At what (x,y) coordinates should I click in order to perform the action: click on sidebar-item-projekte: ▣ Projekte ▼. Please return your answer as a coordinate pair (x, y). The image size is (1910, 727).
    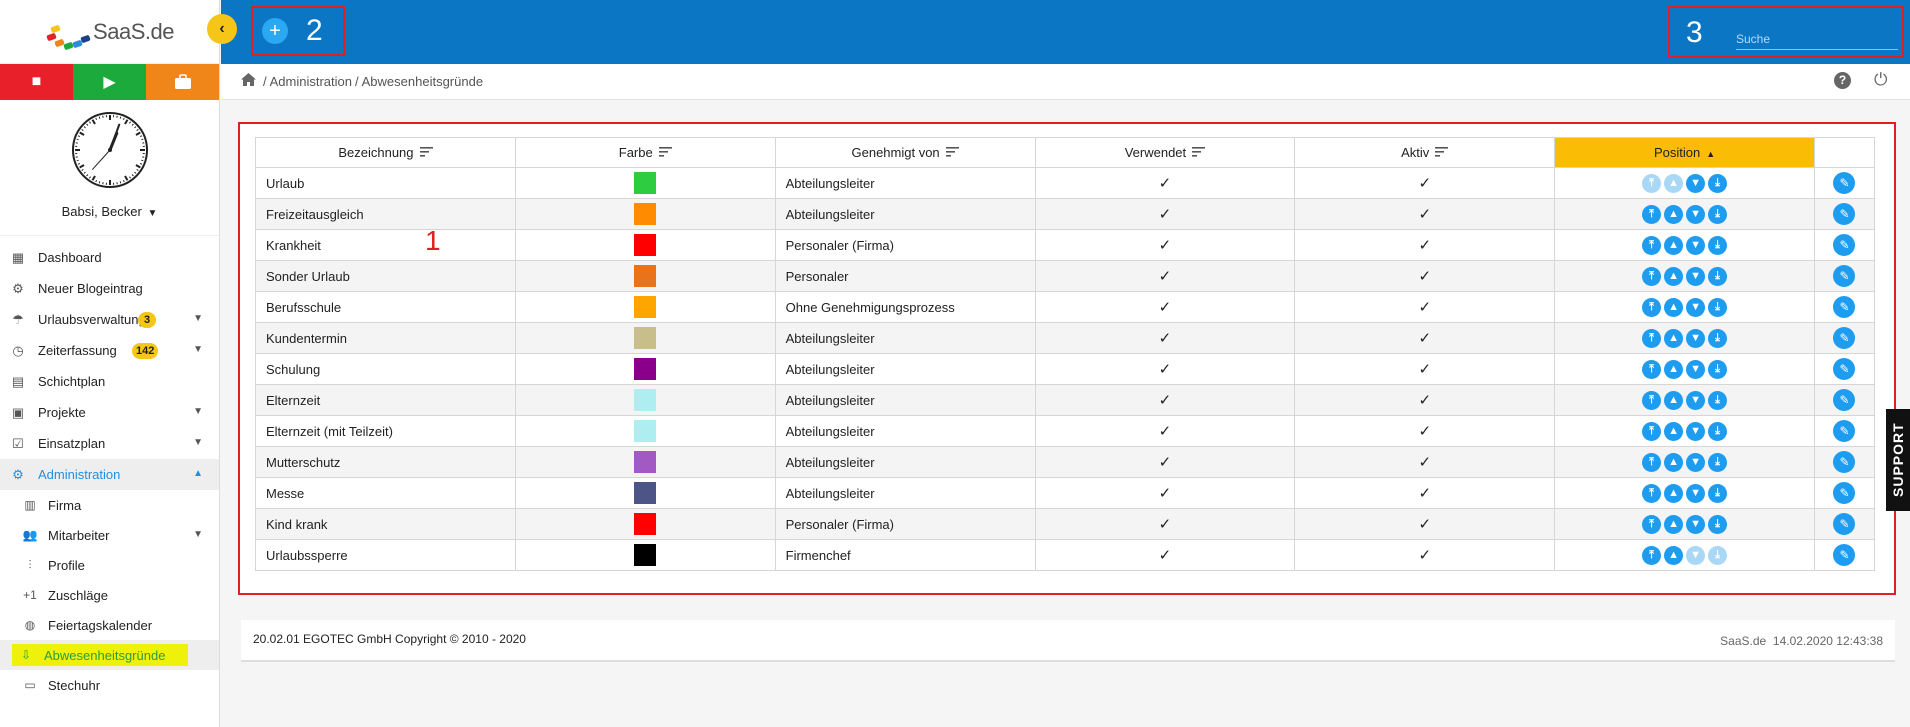
    Looking at the image, I should click on (109, 412).